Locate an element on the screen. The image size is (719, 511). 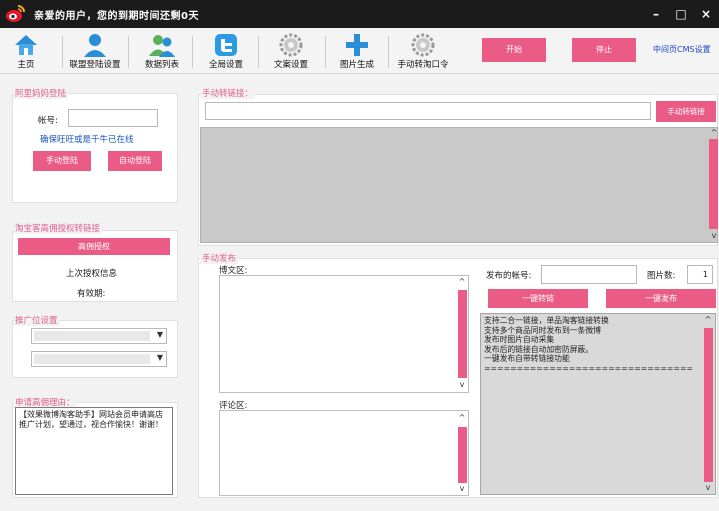
auto-login-button: 自动登陆 is located at coordinates (135, 161).